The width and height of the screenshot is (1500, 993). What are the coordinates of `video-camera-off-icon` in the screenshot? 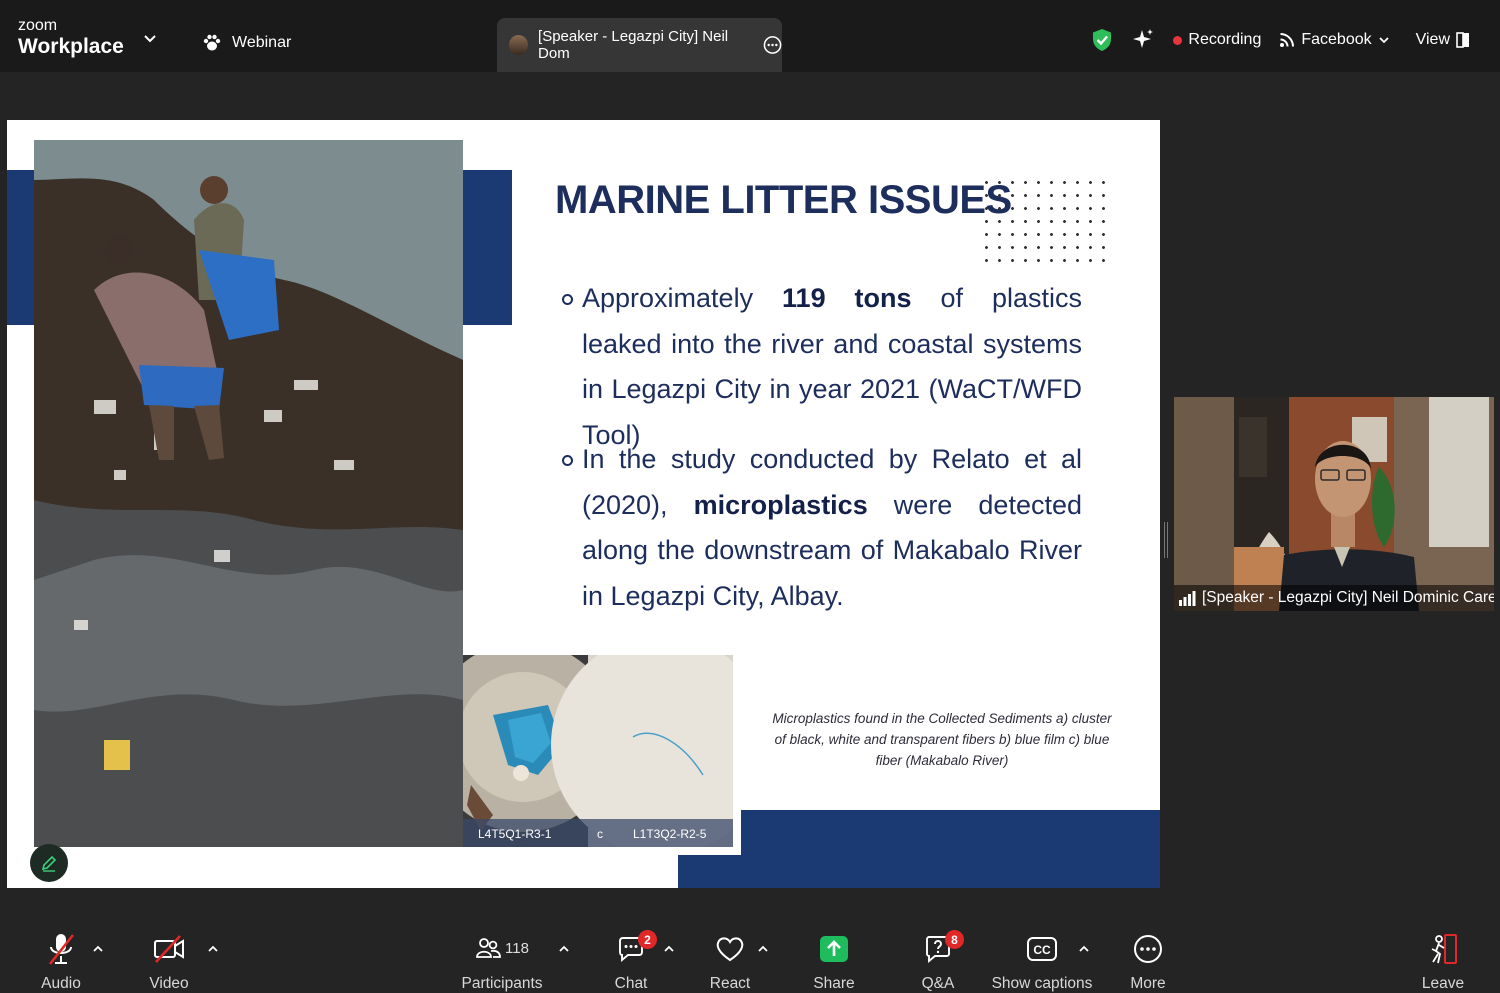 It's located at (169, 948).